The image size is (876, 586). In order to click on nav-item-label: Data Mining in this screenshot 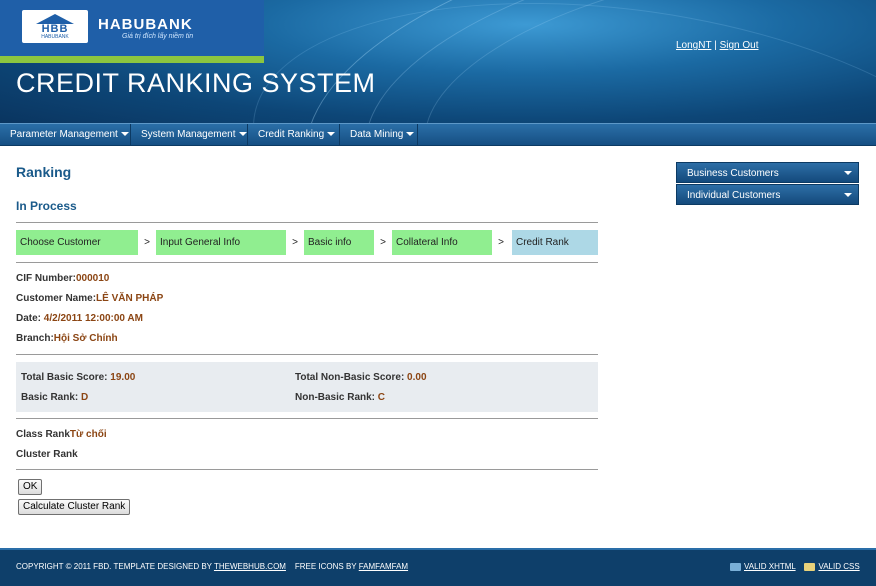, I will do `click(377, 134)`.